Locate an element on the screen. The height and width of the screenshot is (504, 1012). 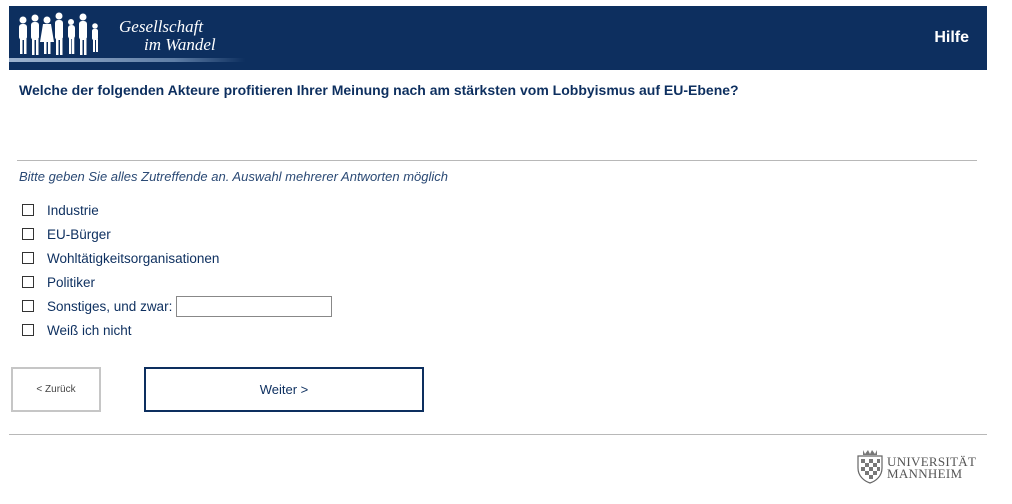
option-label: Politiker is located at coordinates (71, 282).